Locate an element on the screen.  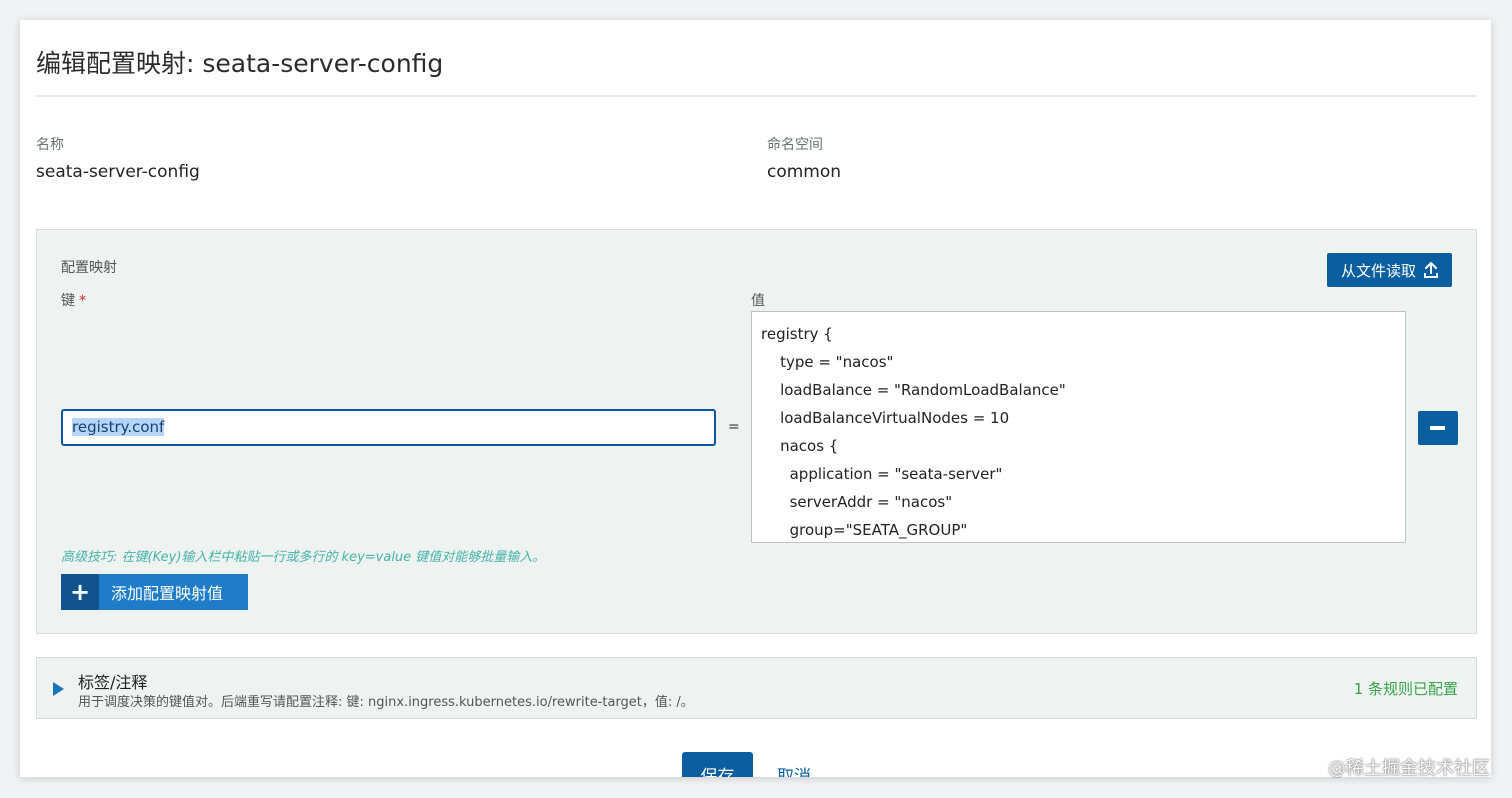
name-label: 名称 is located at coordinates (50, 145).